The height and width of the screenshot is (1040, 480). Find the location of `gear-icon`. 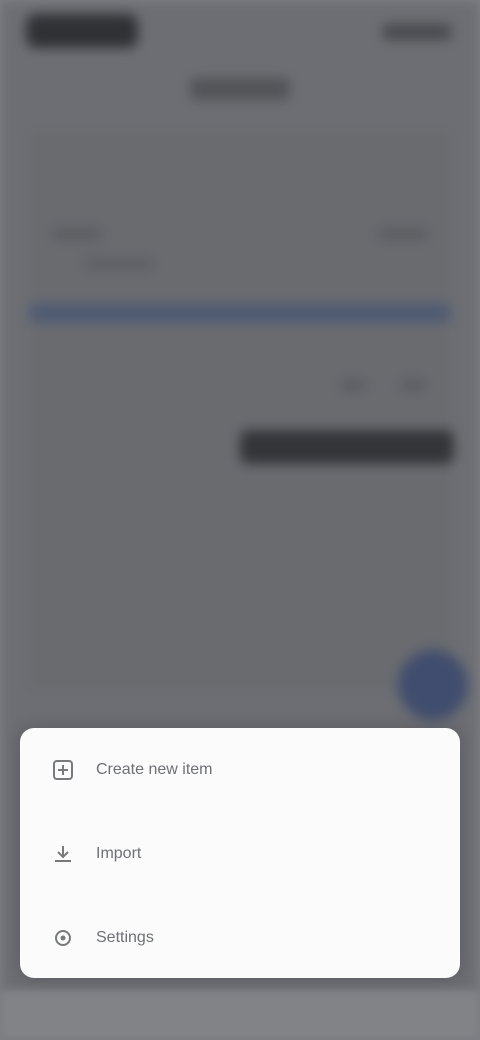

gear-icon is located at coordinates (63, 938).